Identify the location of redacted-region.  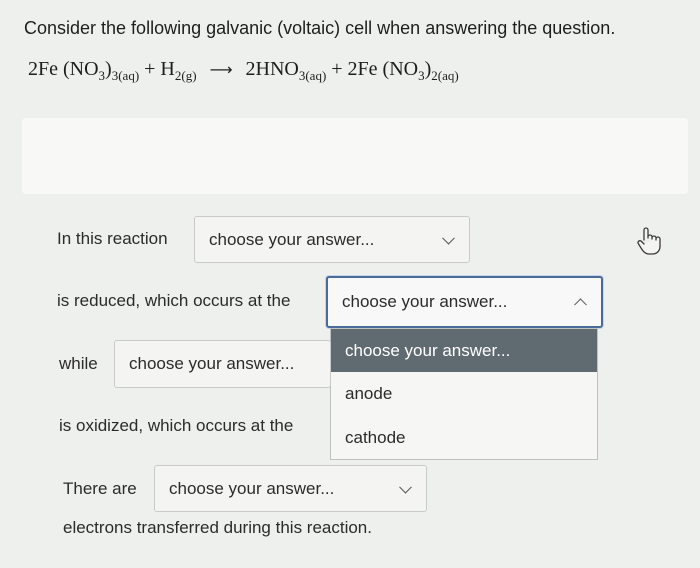
(355, 156).